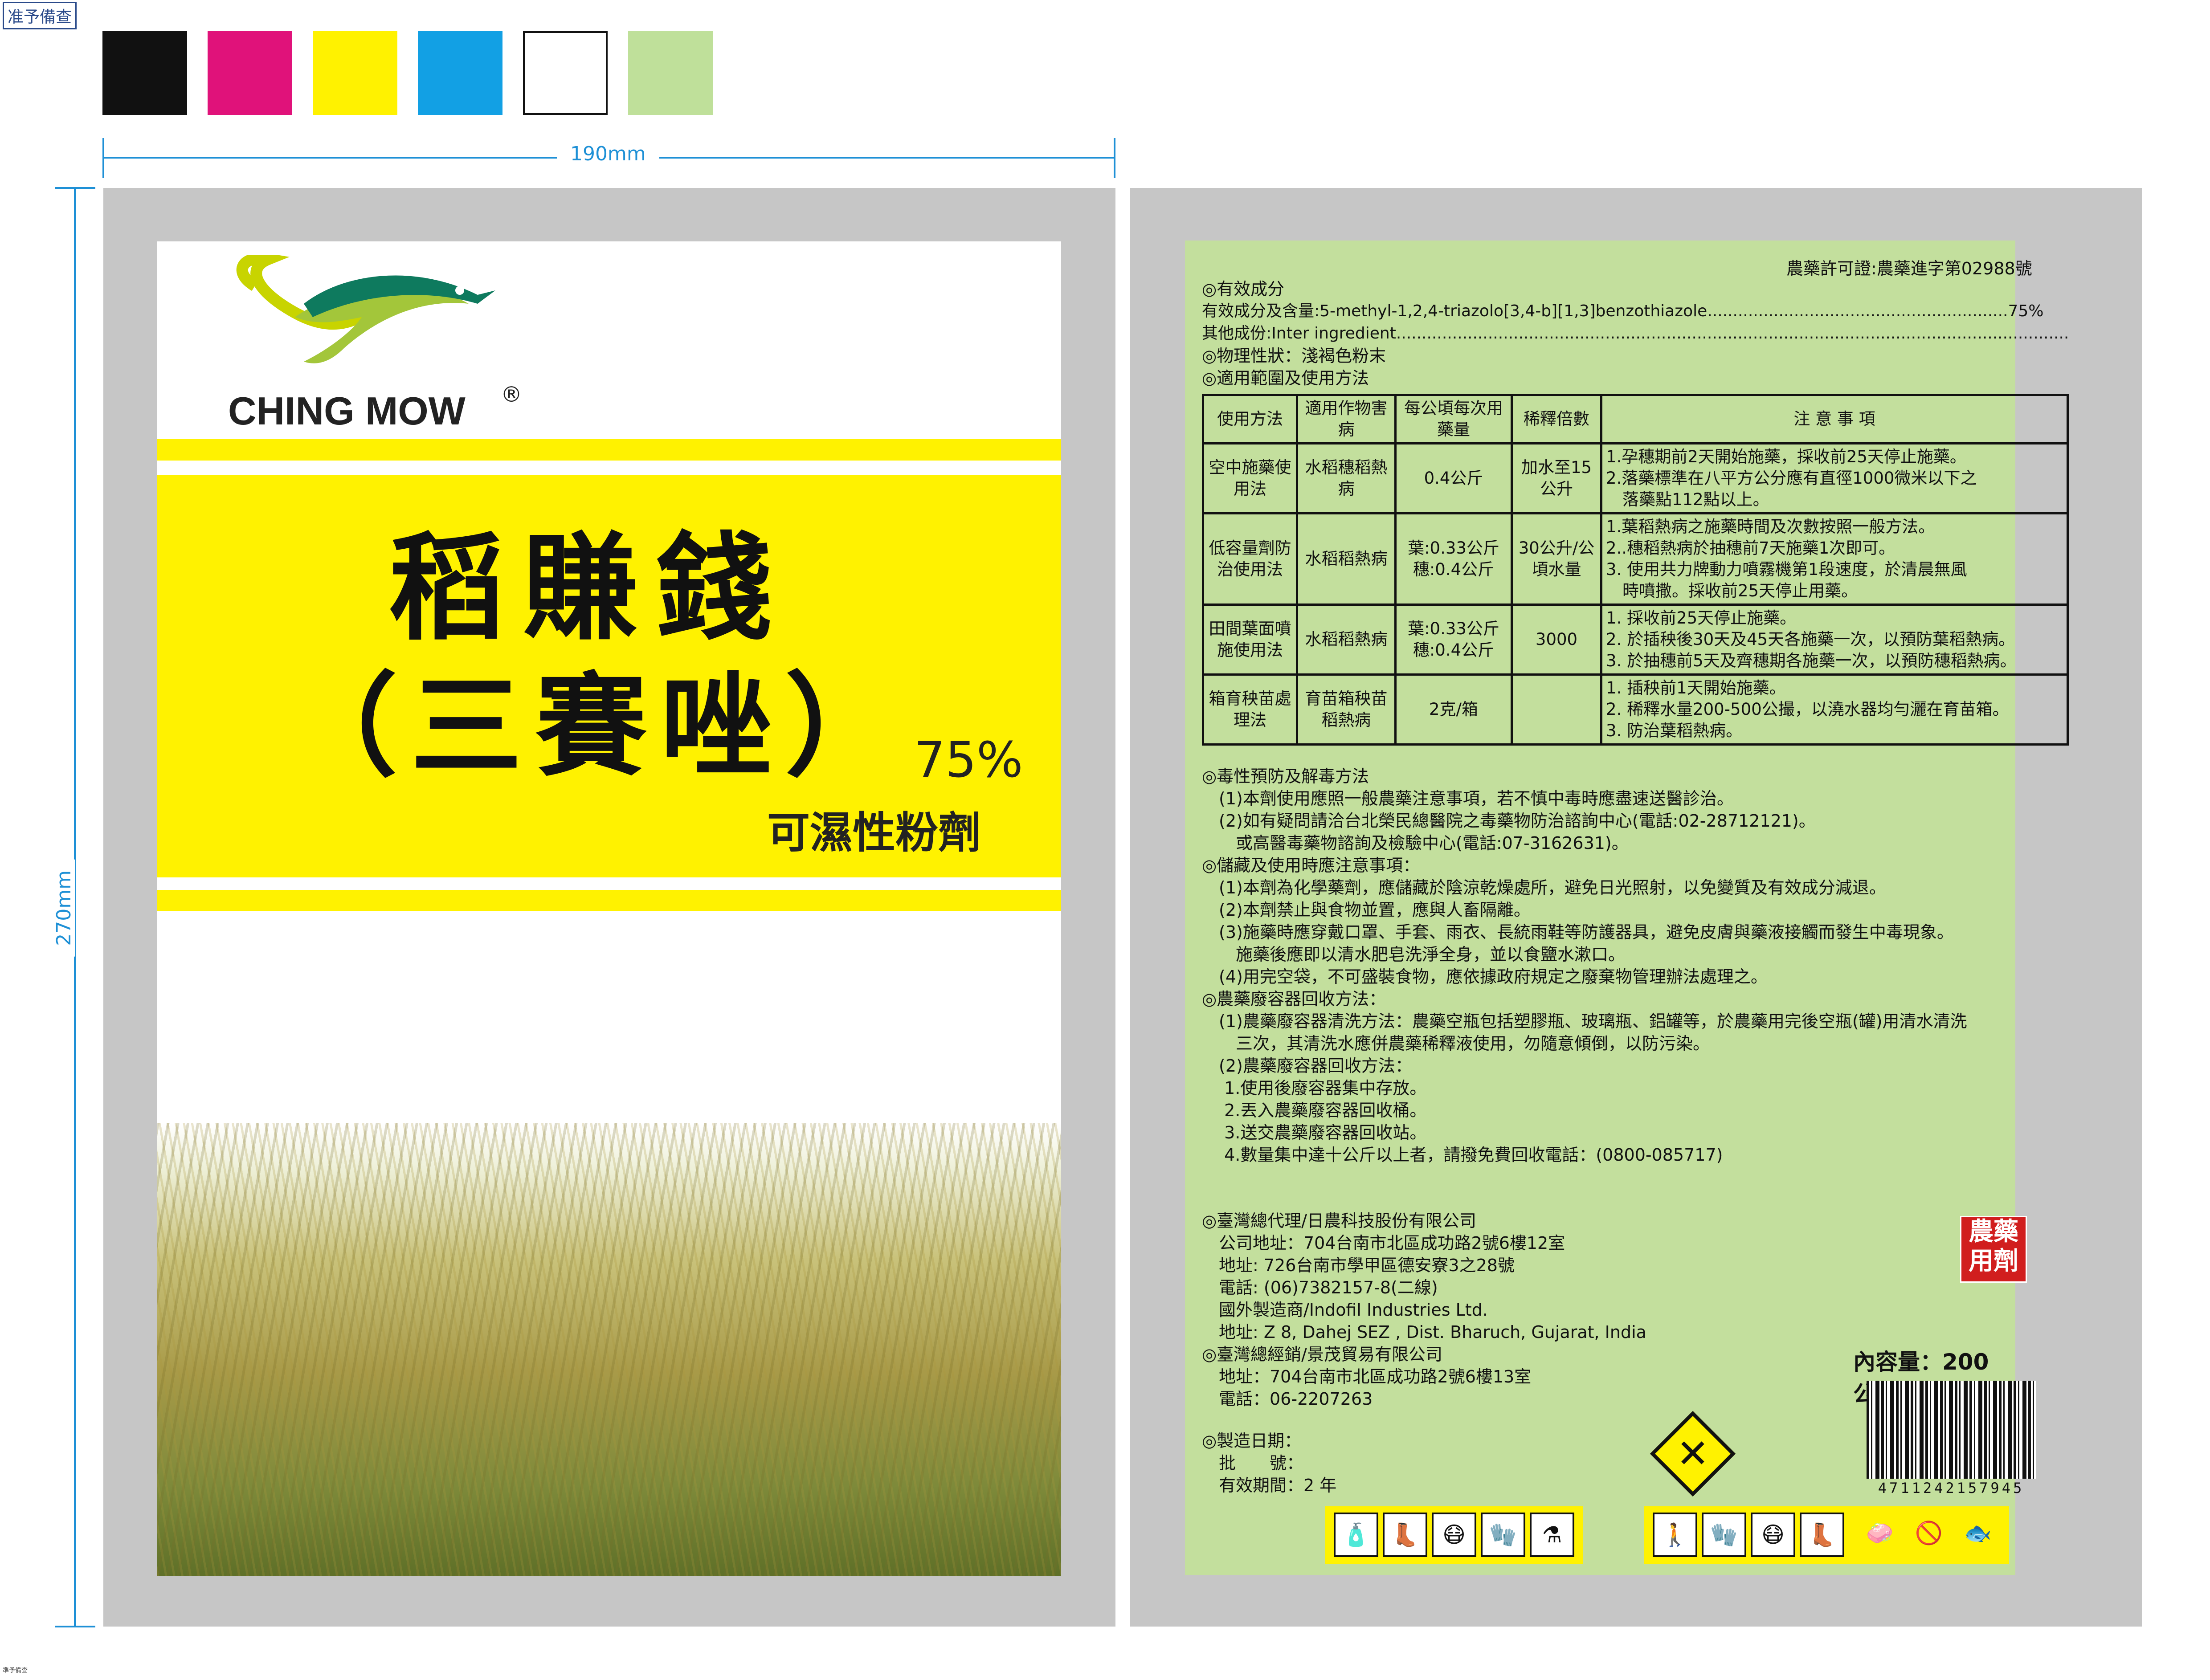 The image size is (2210, 1680). I want to click on usage-heading: ◎適用範圍及使用方法, so click(1285, 378).